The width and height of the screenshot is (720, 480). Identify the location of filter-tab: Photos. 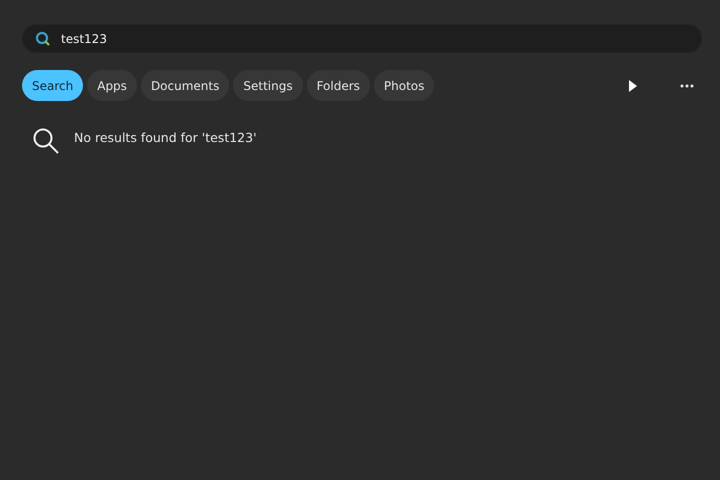
(404, 85).